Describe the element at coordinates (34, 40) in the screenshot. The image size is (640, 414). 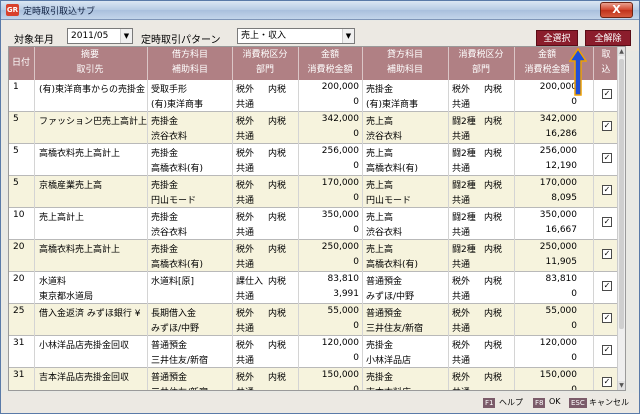
I see `year-month-label: 対象年月` at that location.